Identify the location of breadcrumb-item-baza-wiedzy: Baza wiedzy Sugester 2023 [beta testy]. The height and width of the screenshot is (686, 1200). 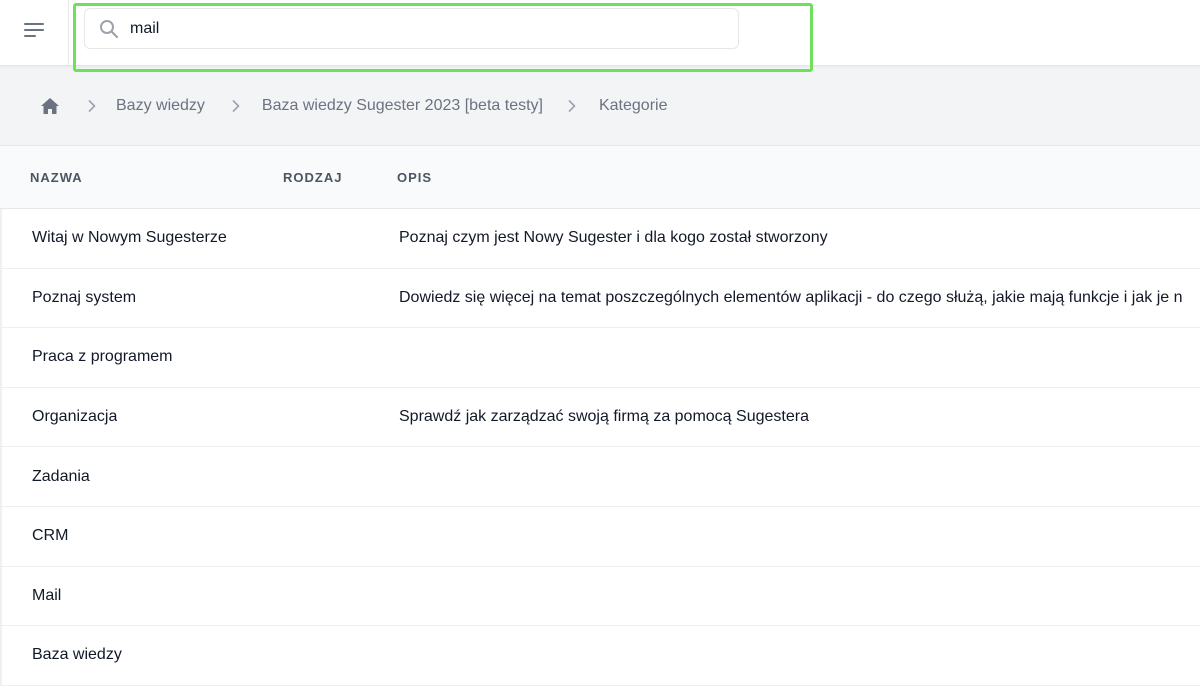
(402, 106).